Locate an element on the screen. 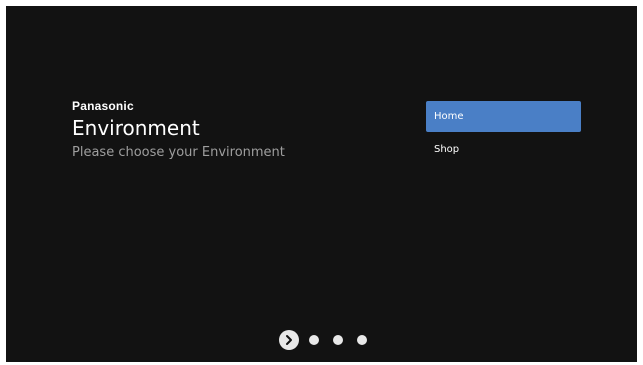 This screenshot has width=643, height=365. brand-logo: Panasonic is located at coordinates (103, 106).